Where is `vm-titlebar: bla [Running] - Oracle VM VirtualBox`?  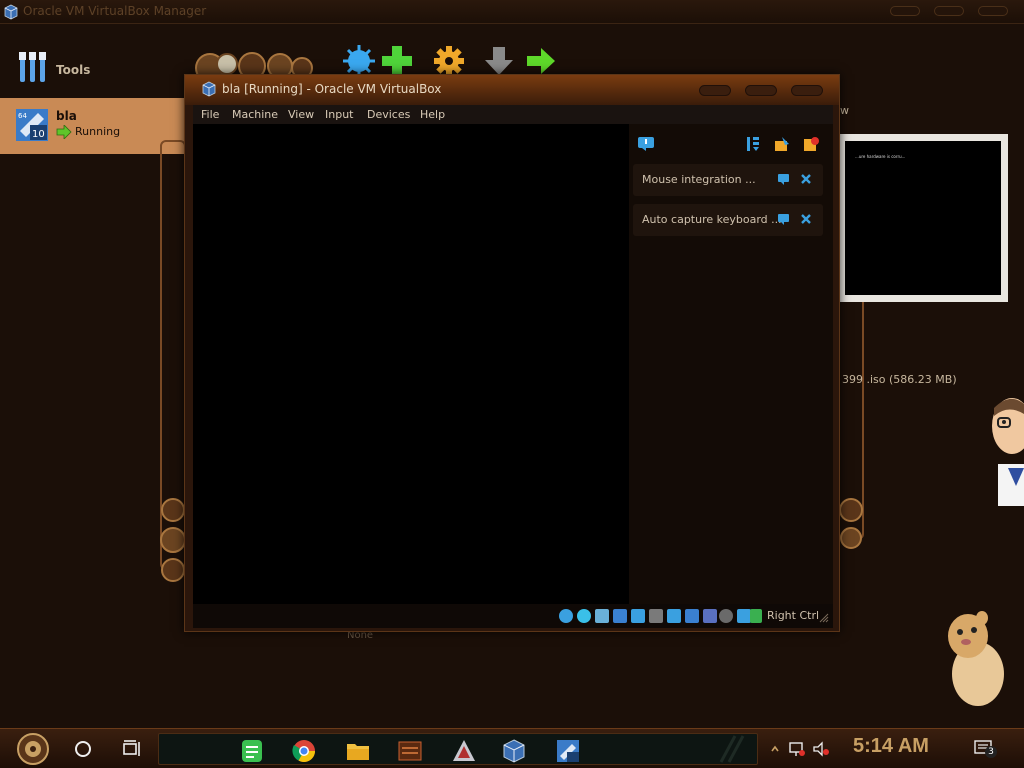 vm-titlebar: bla [Running] - Oracle VM VirtualBox is located at coordinates (512, 90).